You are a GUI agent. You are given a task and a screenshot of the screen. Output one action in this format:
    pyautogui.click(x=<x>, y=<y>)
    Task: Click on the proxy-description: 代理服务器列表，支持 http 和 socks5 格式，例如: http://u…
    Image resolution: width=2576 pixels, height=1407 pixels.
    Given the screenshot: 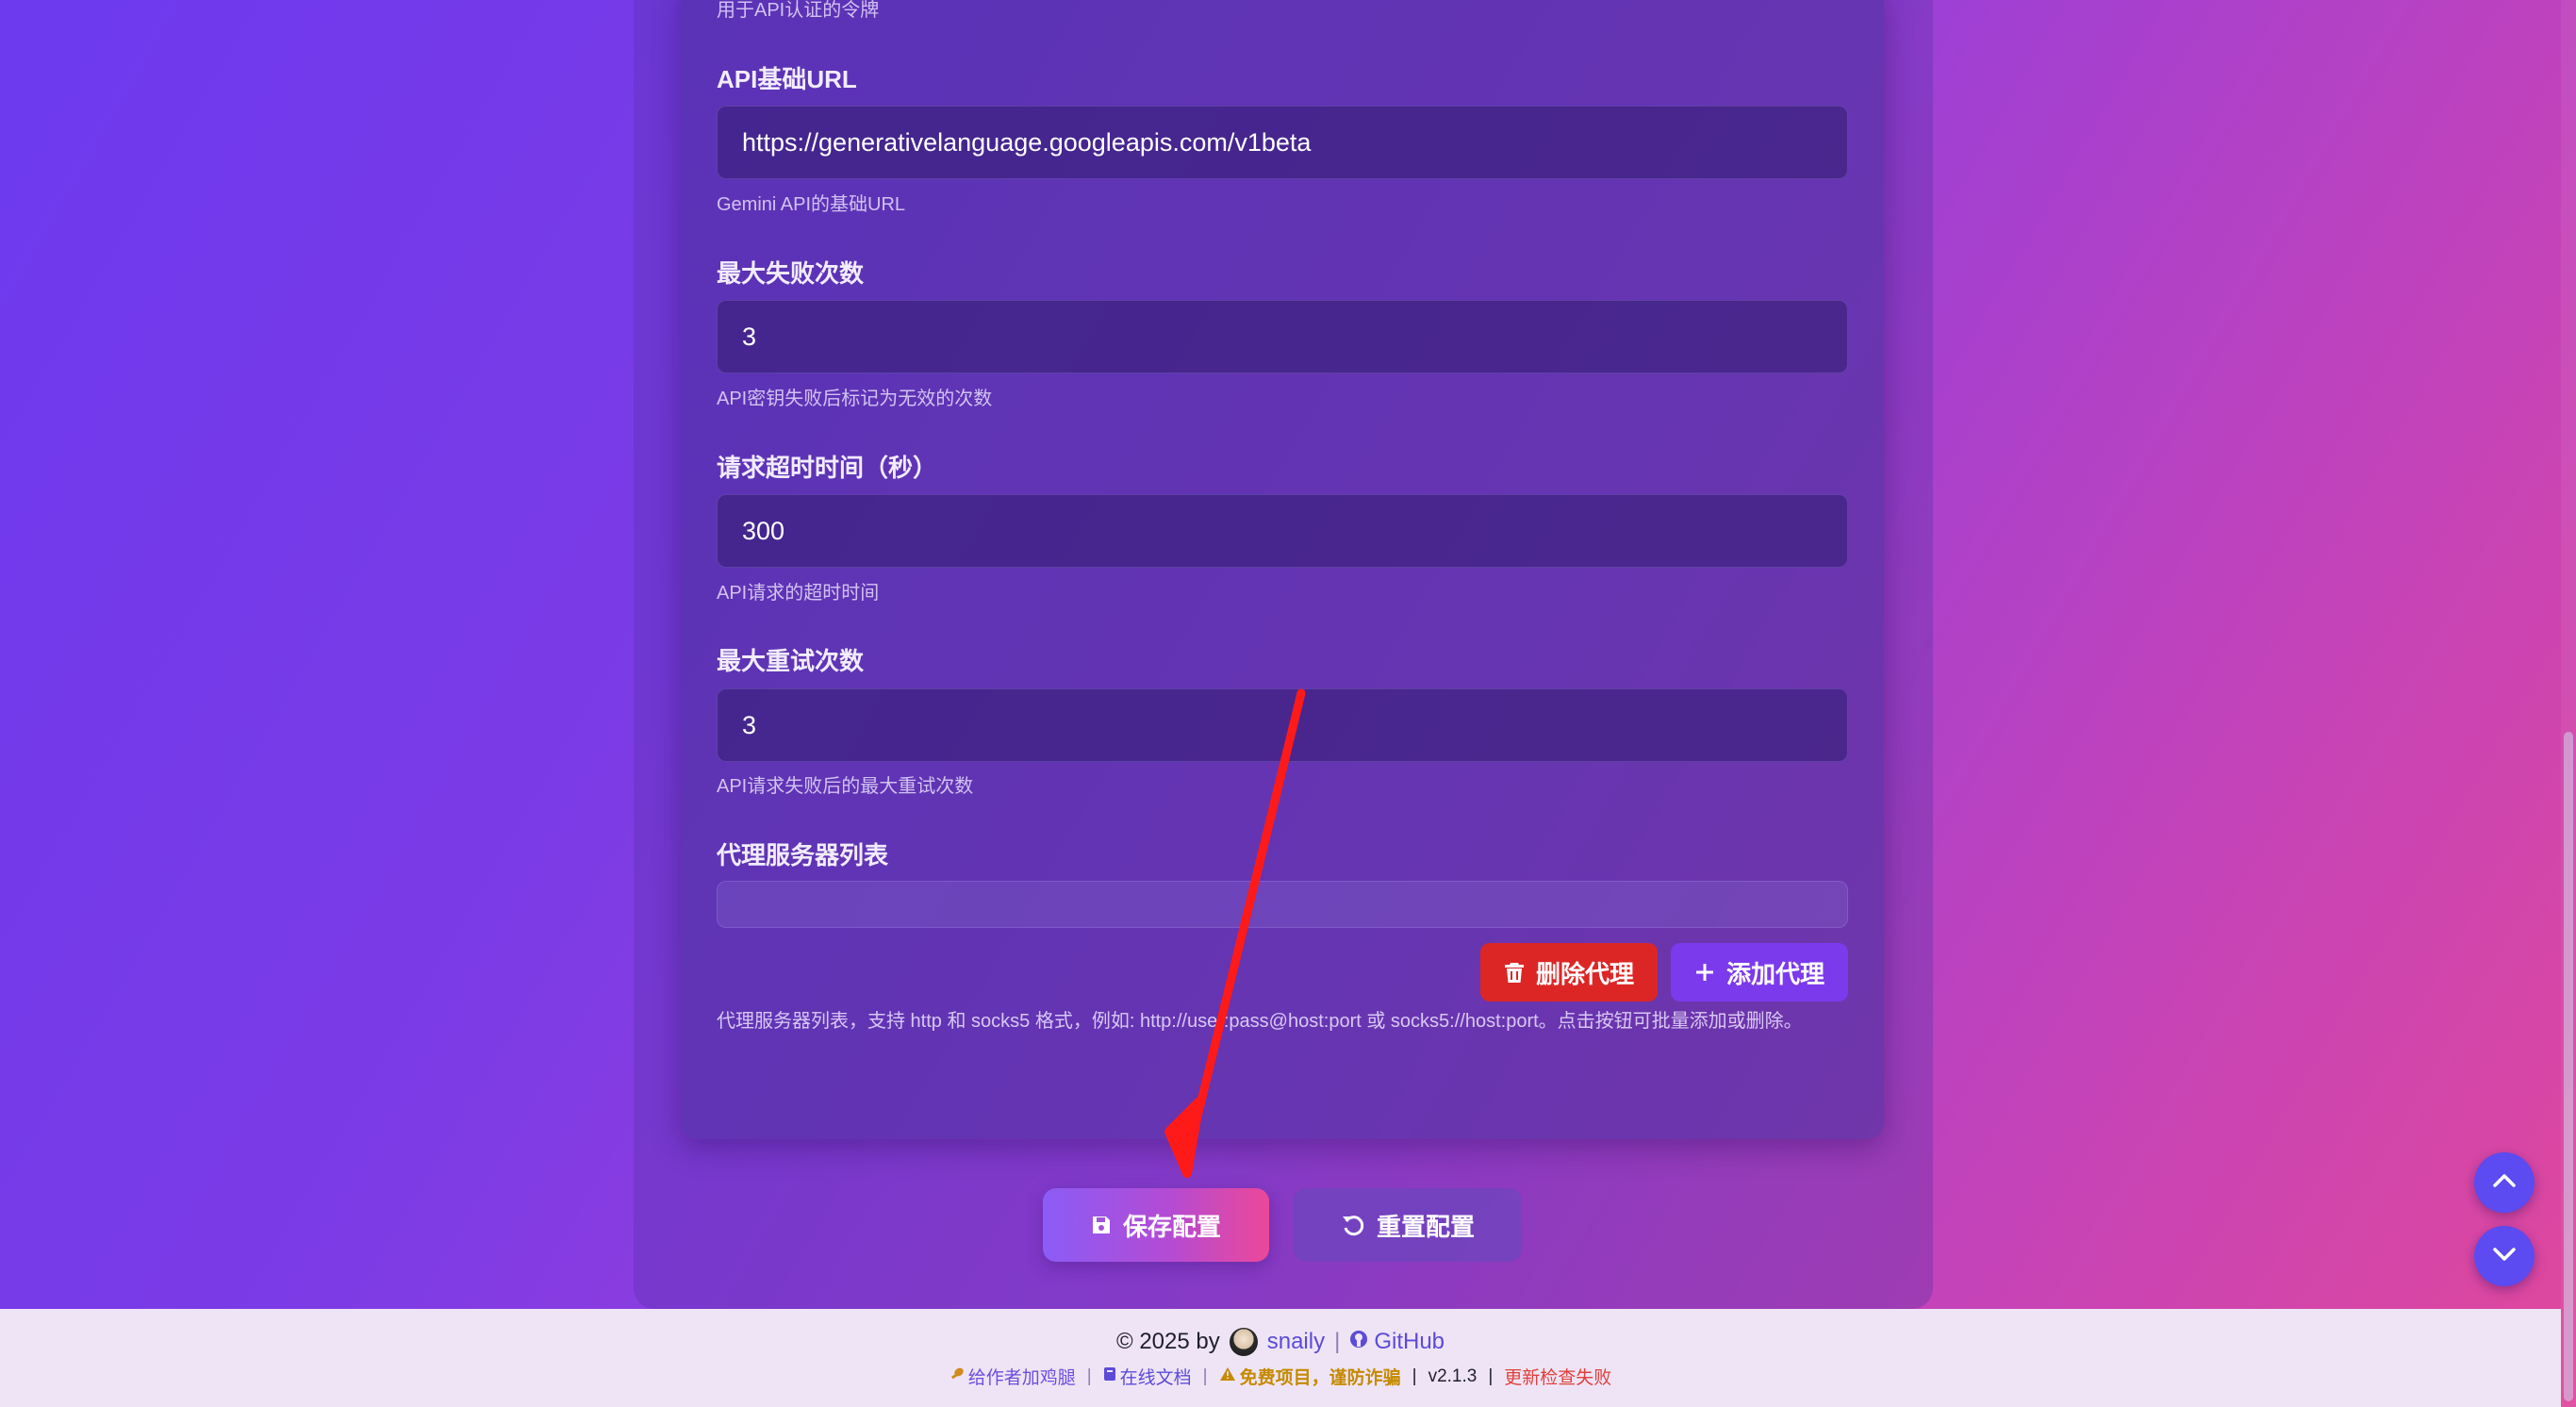 What is the action you would take?
    pyautogui.click(x=1260, y=1021)
    